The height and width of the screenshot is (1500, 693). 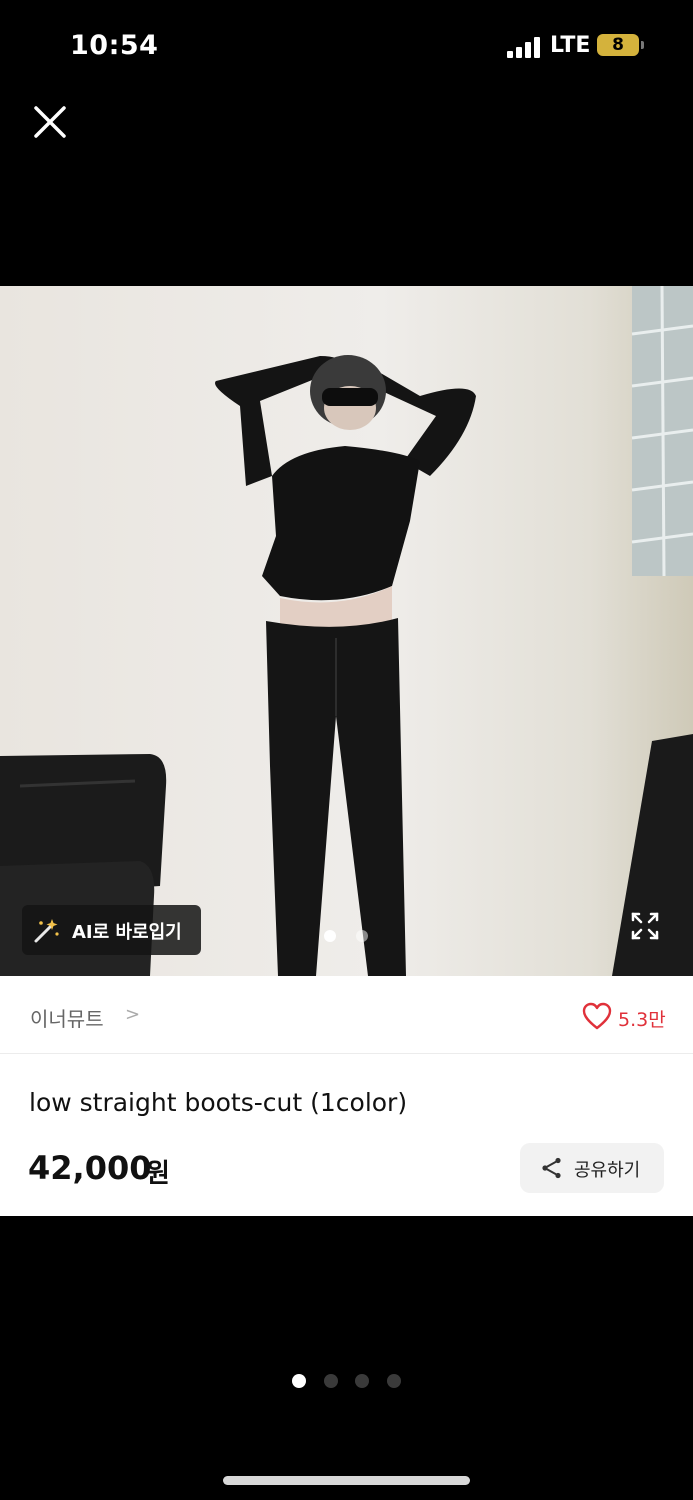 What do you see at coordinates (525, 47) in the screenshot?
I see `signal-icon` at bounding box center [525, 47].